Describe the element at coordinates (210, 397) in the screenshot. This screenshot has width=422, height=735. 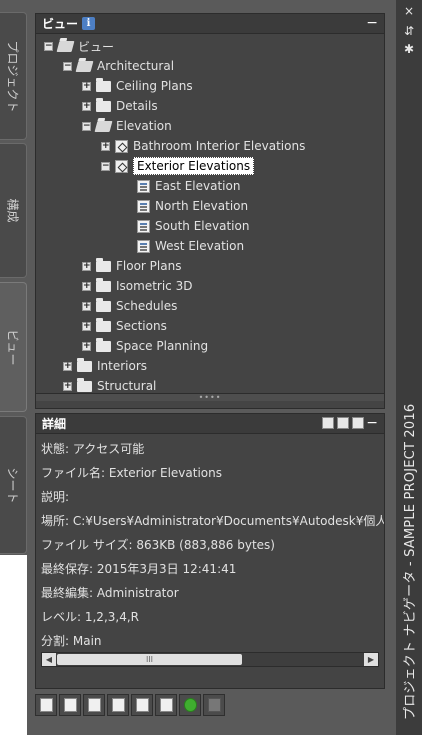
I see `panel-splitter: ••••` at that location.